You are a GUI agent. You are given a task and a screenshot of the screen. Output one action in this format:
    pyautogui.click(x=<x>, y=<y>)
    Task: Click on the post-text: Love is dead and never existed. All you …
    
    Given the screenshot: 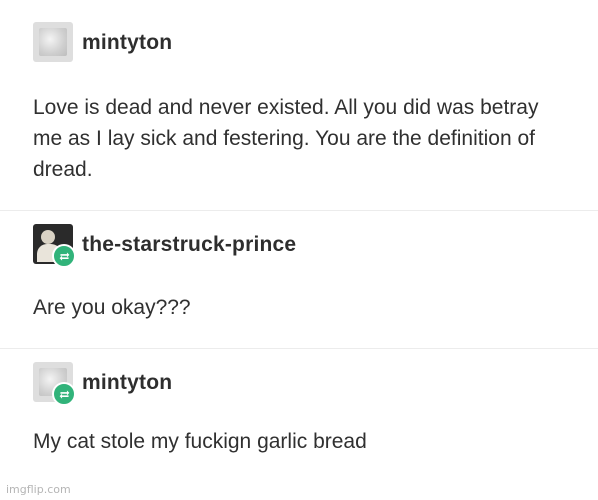 What is the action you would take?
    pyautogui.click(x=286, y=138)
    